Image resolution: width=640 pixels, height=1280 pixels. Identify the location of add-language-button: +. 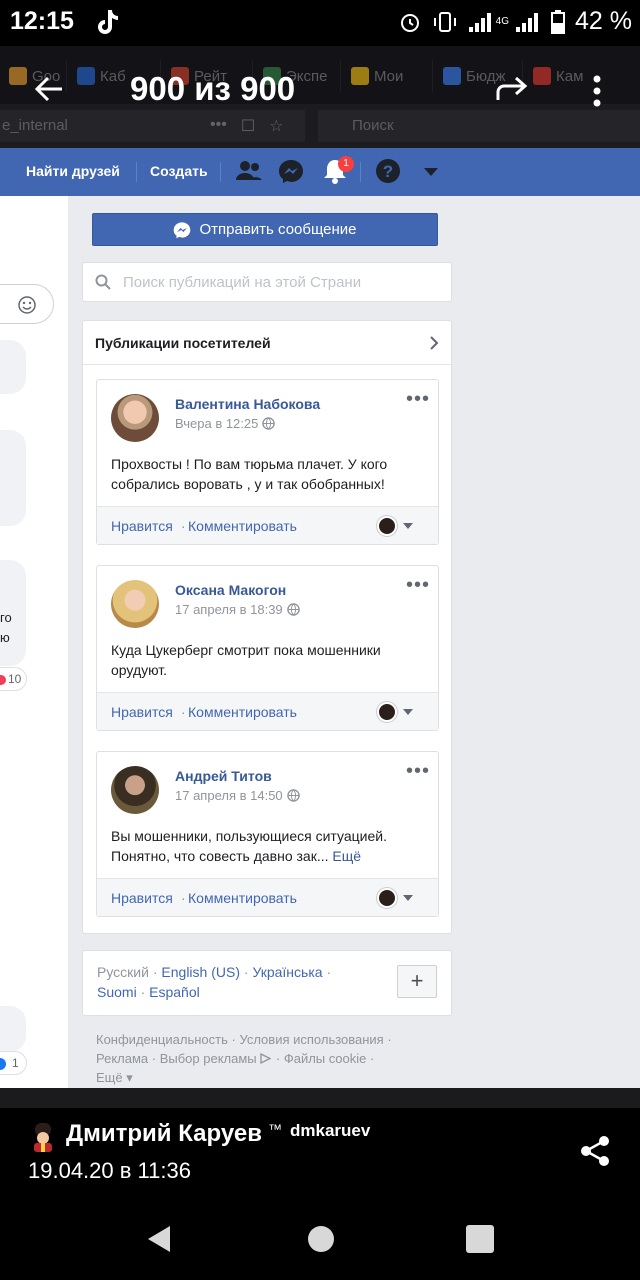
(417, 981).